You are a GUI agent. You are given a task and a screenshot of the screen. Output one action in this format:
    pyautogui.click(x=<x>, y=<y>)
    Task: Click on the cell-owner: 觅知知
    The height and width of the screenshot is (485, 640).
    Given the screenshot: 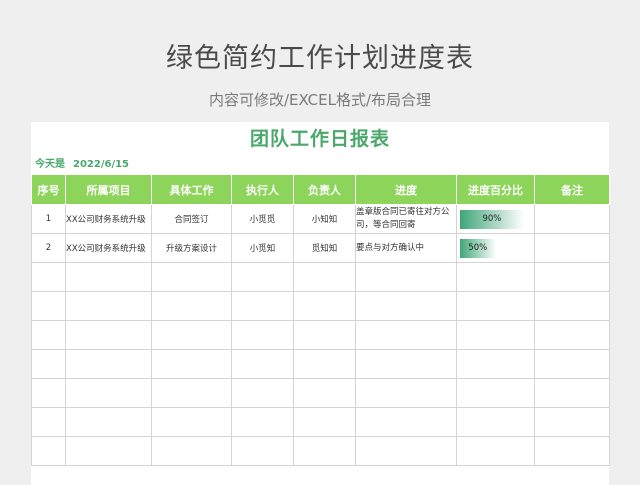 What is the action you would take?
    pyautogui.click(x=324, y=248)
    